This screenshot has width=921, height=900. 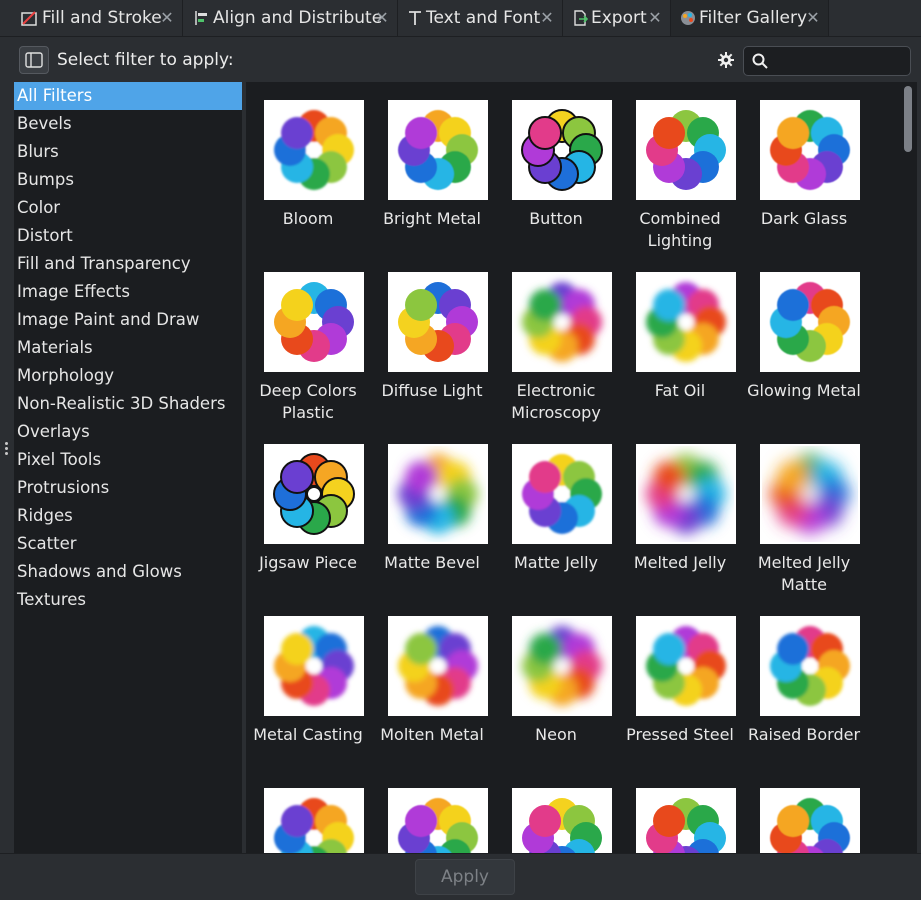 I want to click on tab-label: Align and Distribute, so click(x=298, y=18).